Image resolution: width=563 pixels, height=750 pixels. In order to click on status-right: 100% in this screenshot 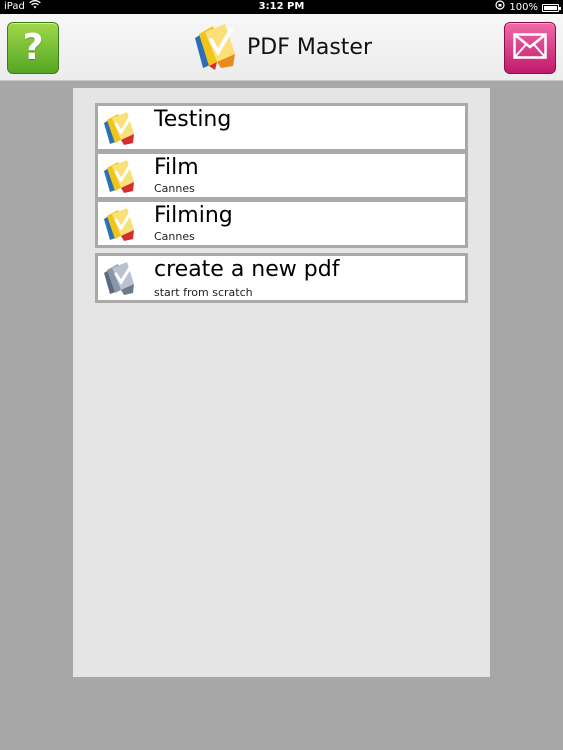, I will do `click(528, 7)`.